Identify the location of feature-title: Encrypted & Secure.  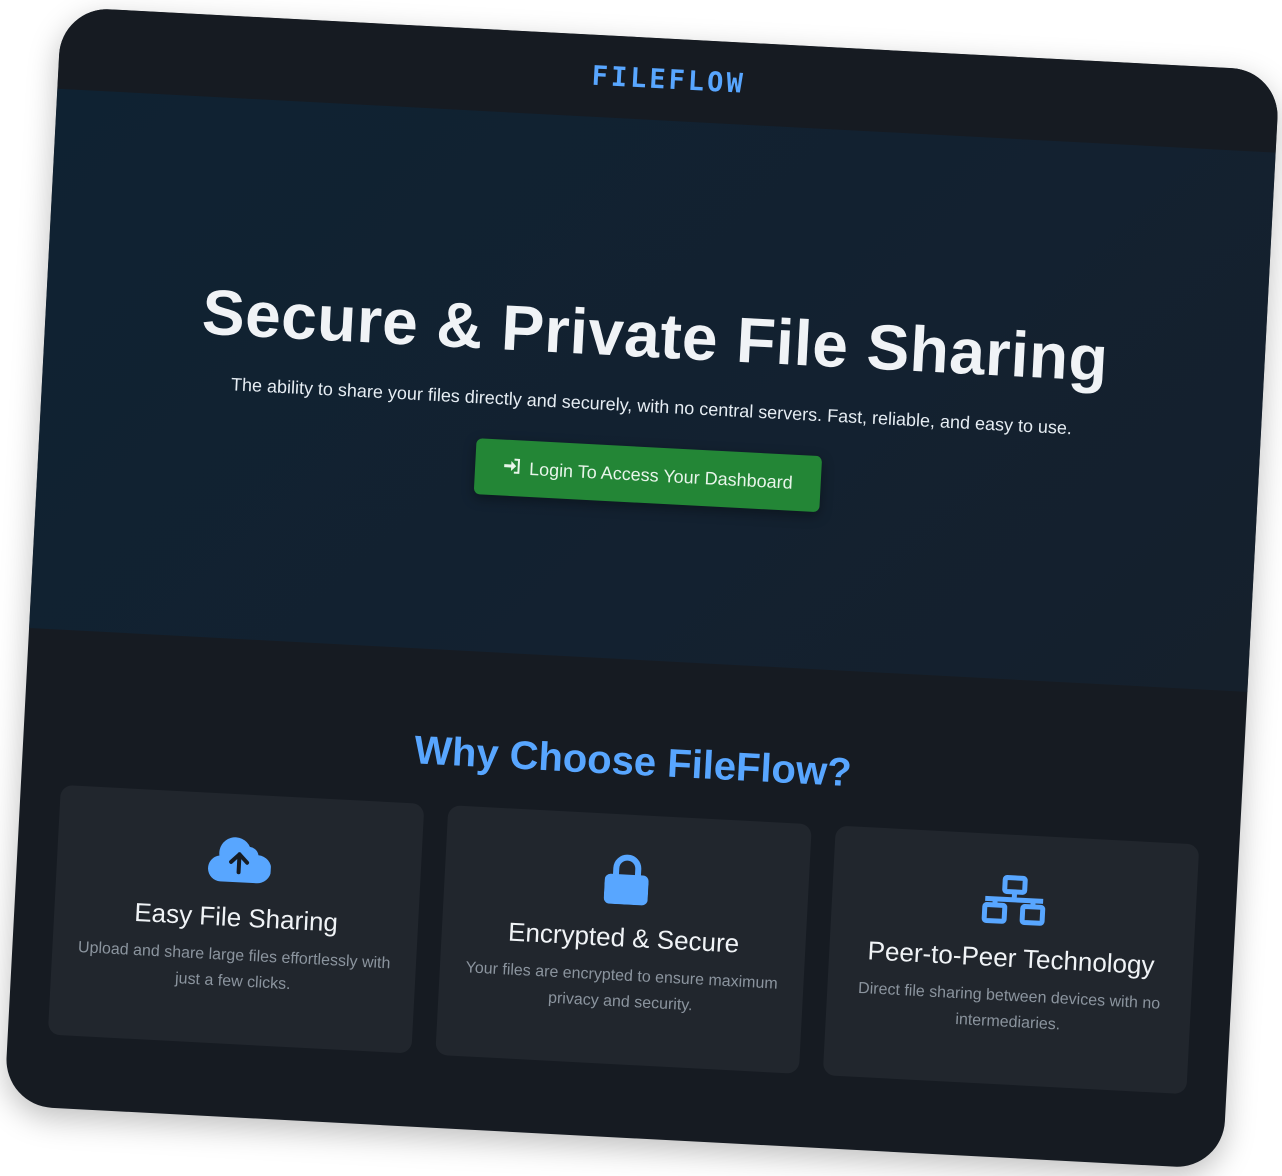
(623, 937).